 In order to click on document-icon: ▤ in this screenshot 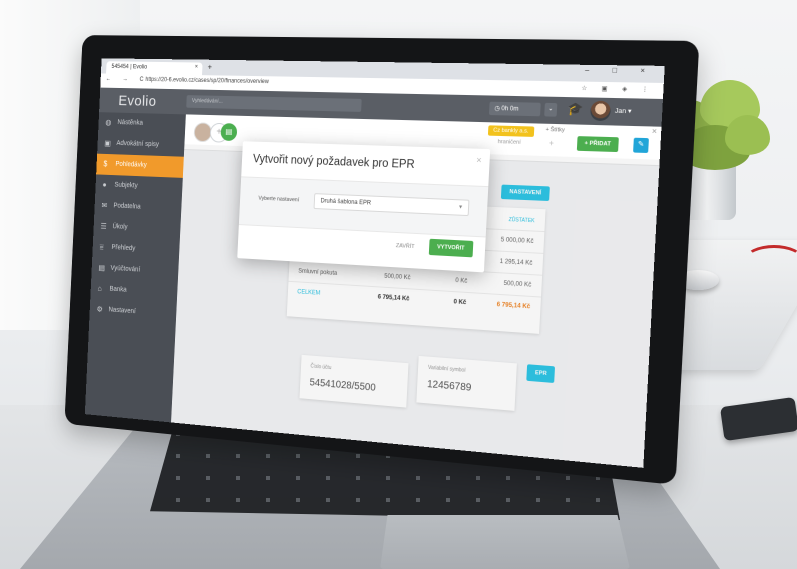, I will do `click(229, 132)`.